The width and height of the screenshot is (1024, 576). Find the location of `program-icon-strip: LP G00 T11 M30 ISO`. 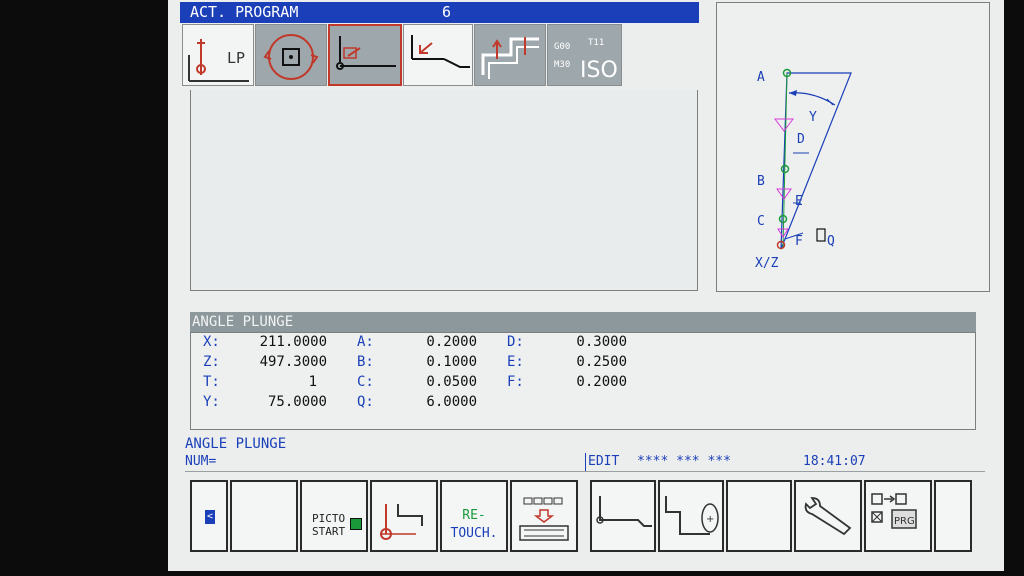

program-icon-strip: LP G00 T11 M30 ISO is located at coordinates (402, 56).